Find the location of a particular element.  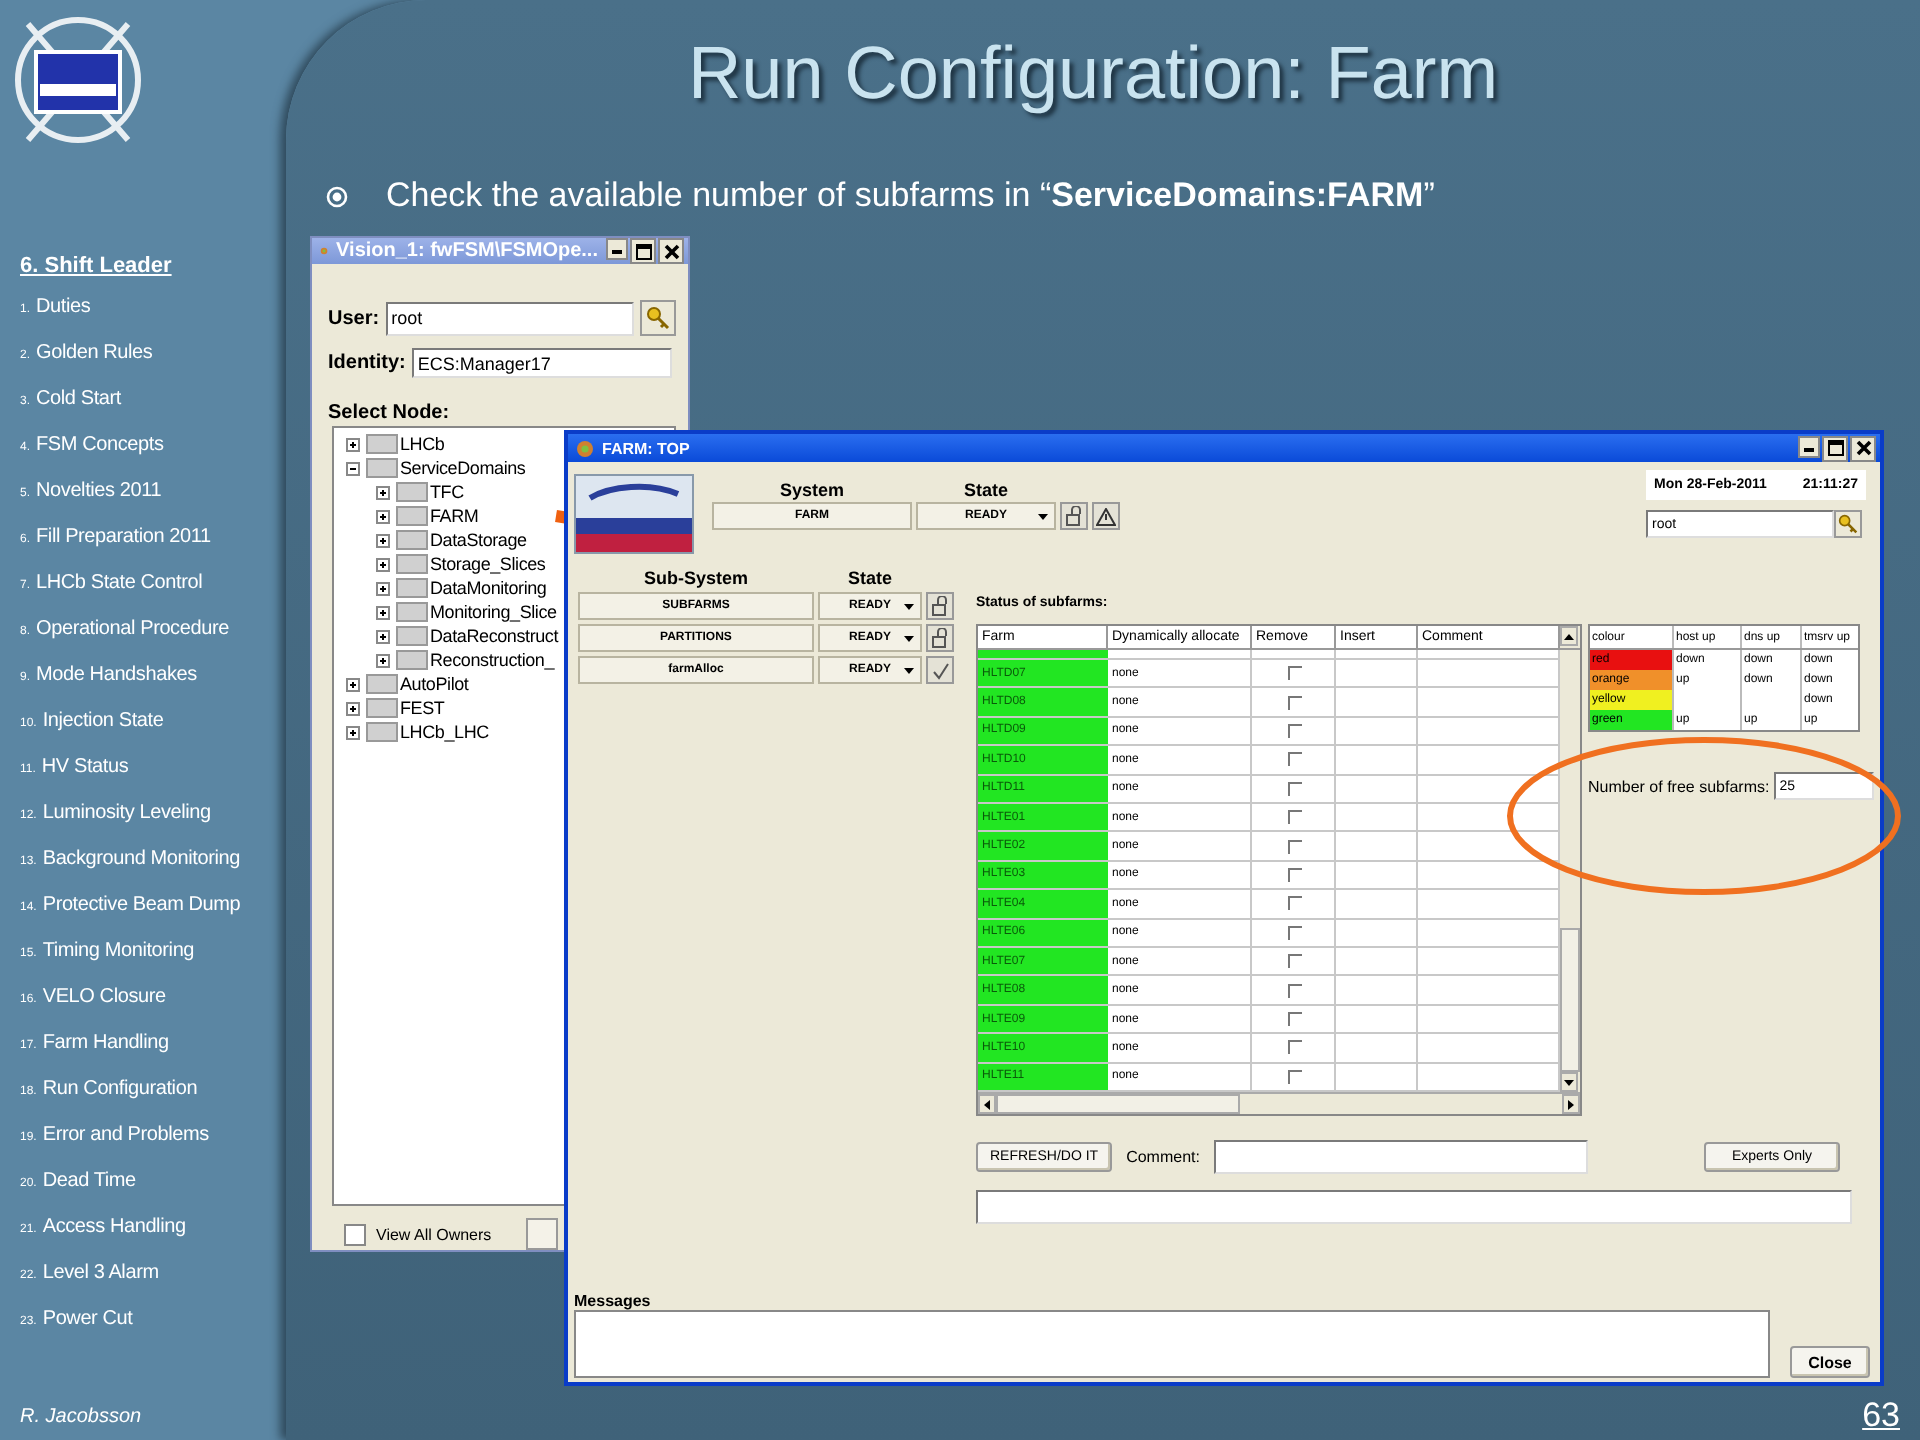

user-field: root is located at coordinates (509, 318).